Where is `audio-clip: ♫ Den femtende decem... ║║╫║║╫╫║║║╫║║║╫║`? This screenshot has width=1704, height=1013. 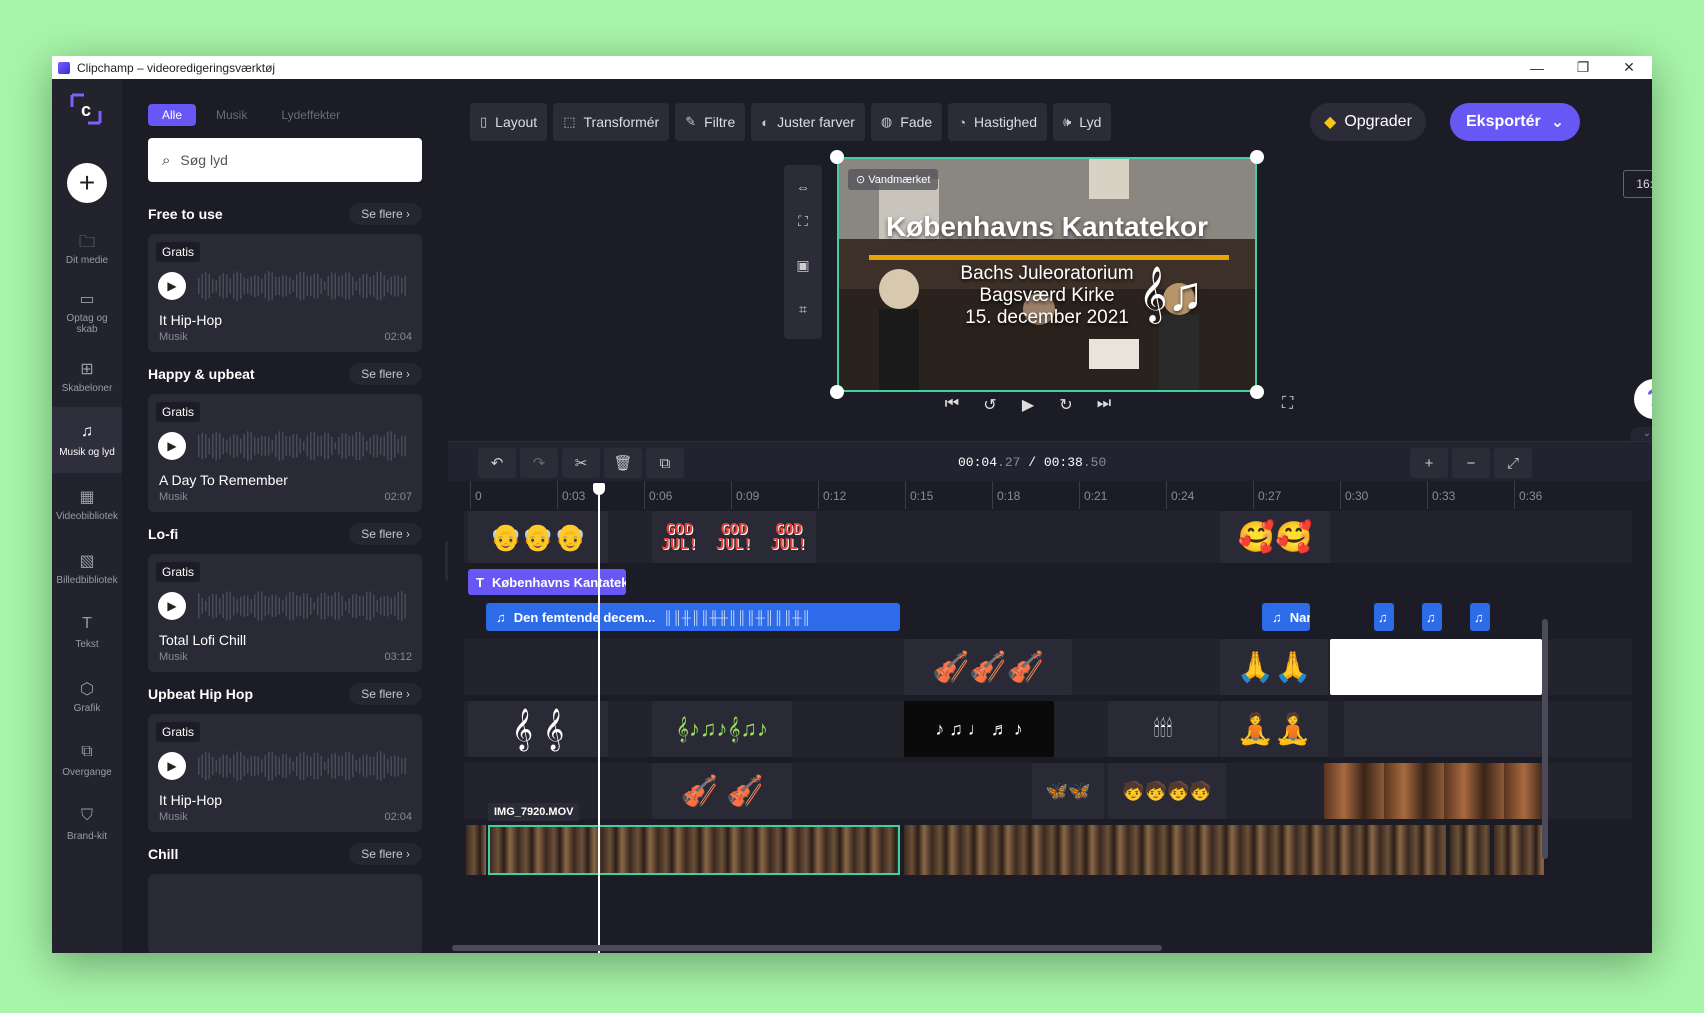 audio-clip: ♫ Den femtende decem... ║║╫║║╫╫║║║╫║║║╫║ is located at coordinates (693, 617).